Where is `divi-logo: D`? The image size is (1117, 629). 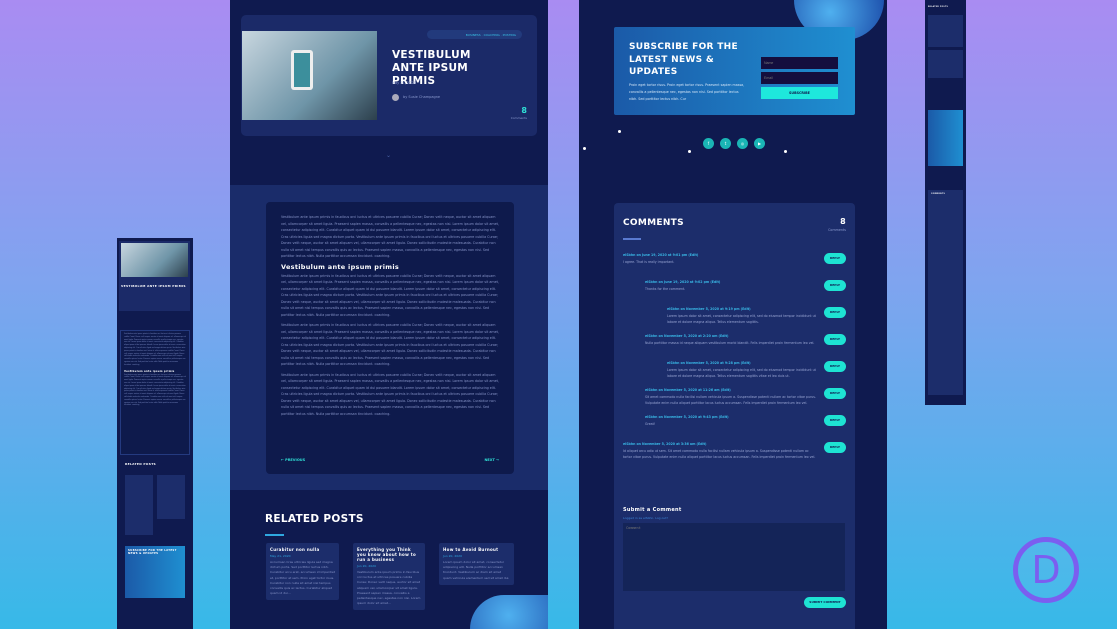
divi-logo: D is located at coordinates (1046, 570).